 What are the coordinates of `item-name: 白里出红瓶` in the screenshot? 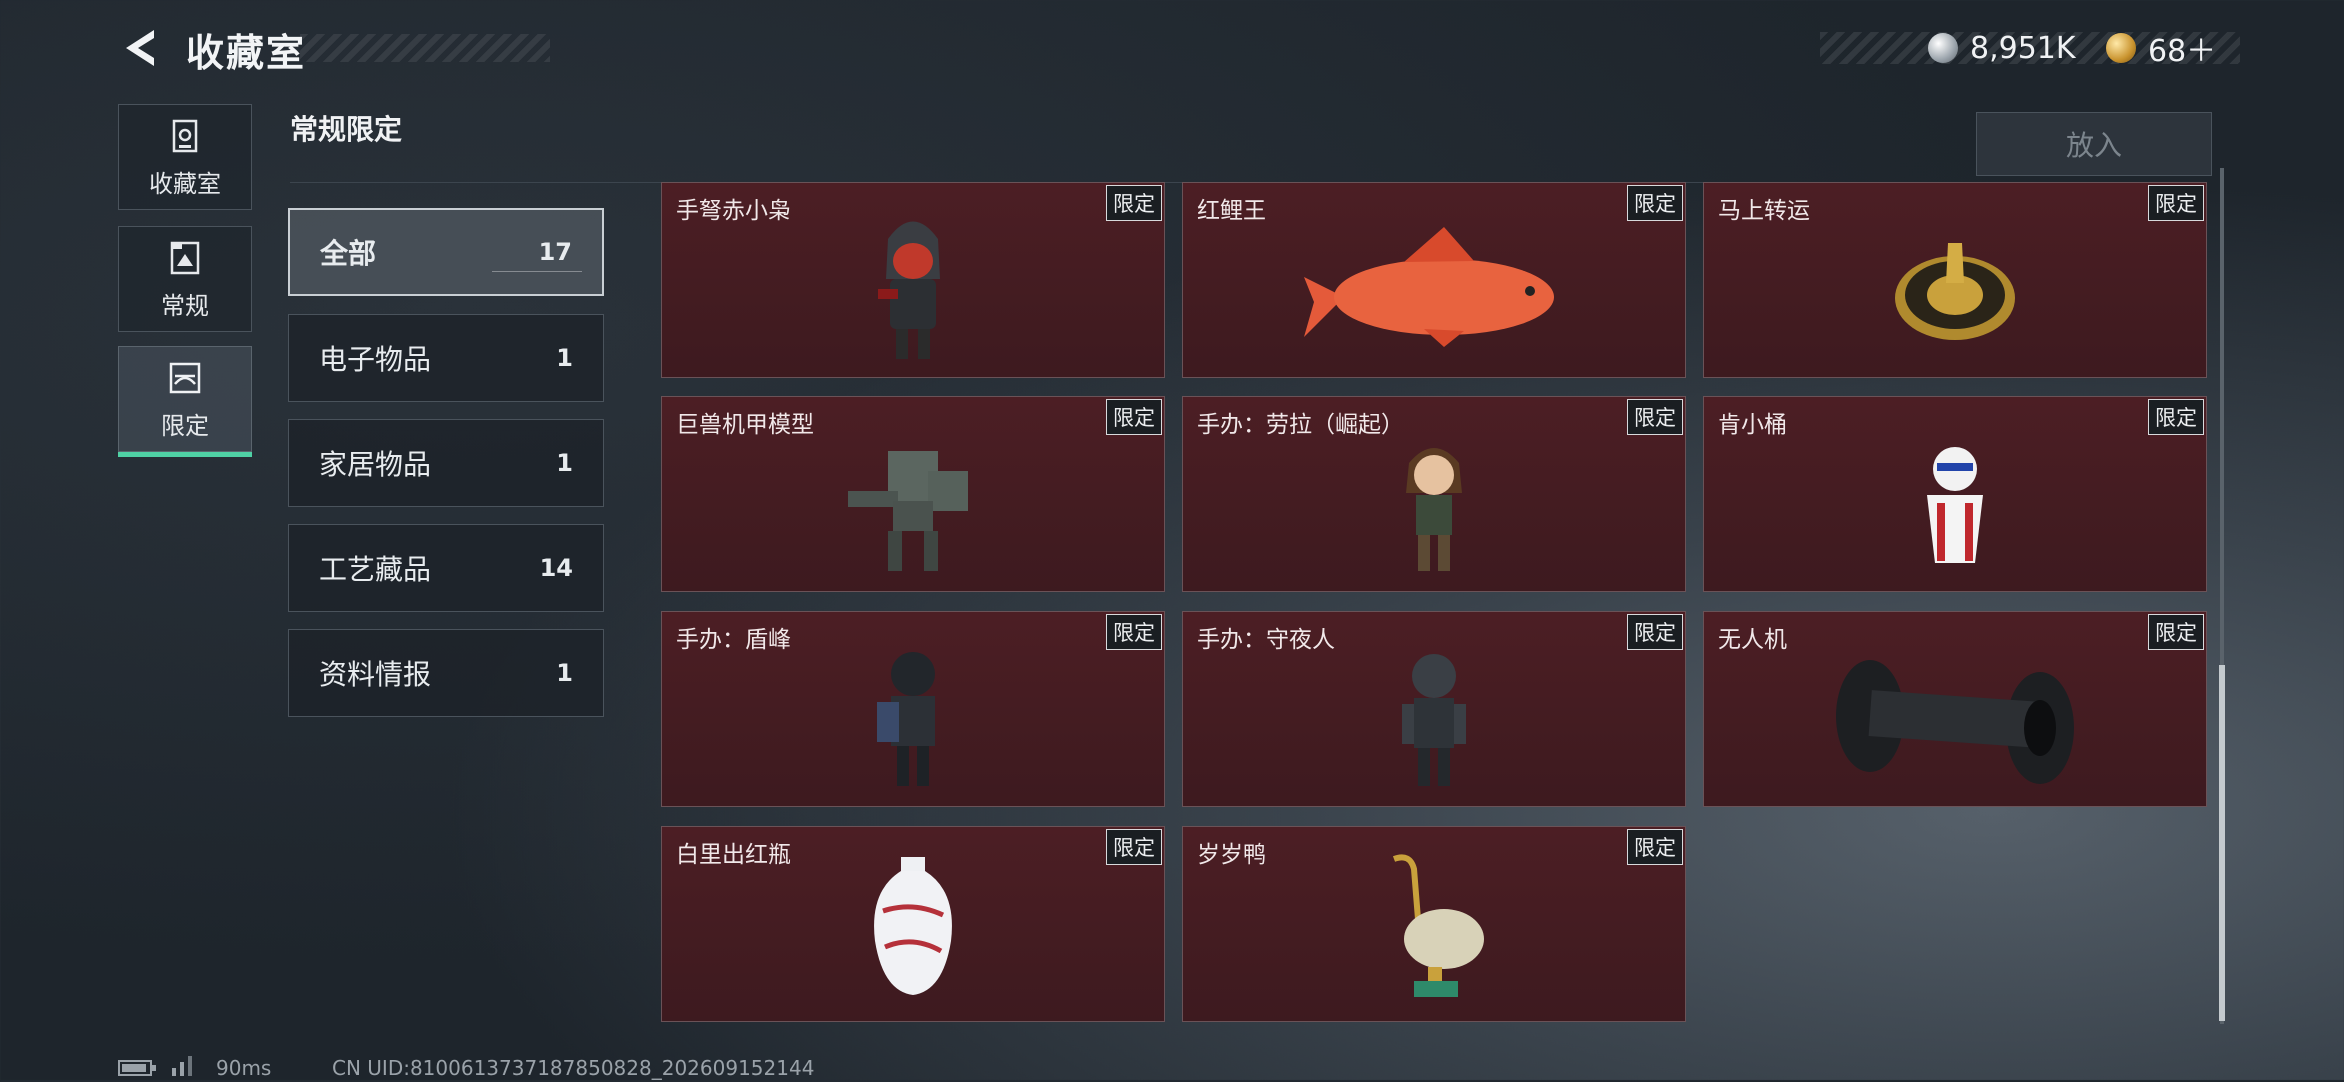 It's located at (733, 855).